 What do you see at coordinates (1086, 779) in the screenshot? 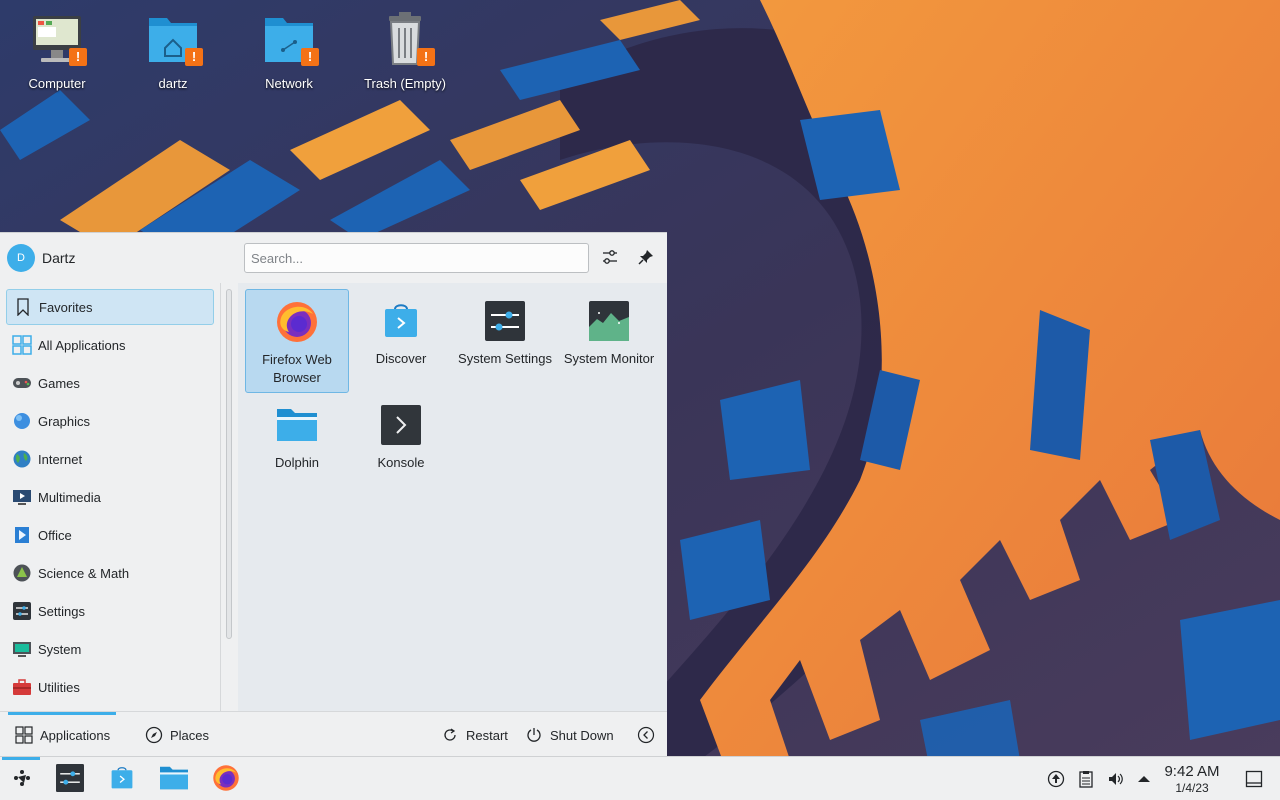
I see `clipboard-icon` at bounding box center [1086, 779].